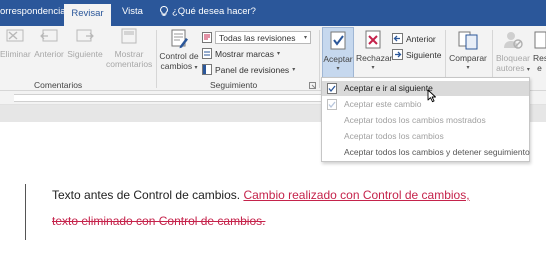 This screenshot has width=546, height=263. I want to click on document-line-2: texto eliminado con Control de cambios., so click(158, 221).